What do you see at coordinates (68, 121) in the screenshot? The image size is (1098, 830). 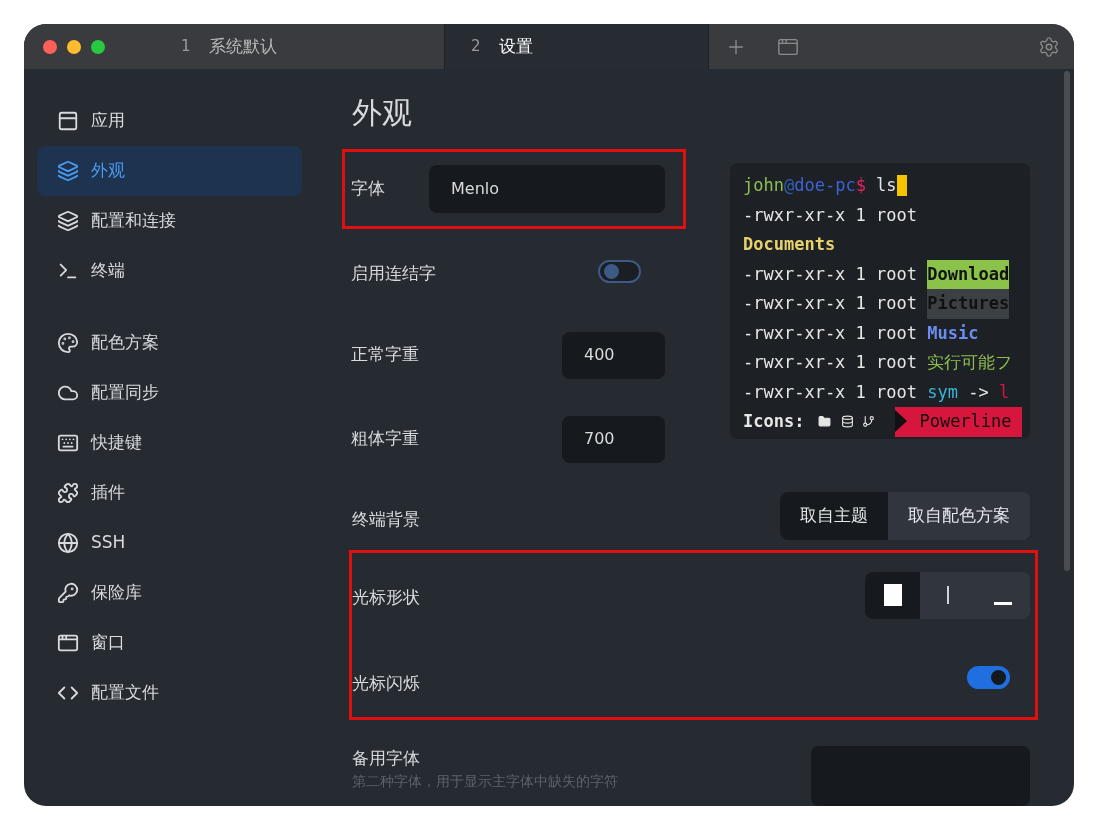 I see `app-window-icon` at bounding box center [68, 121].